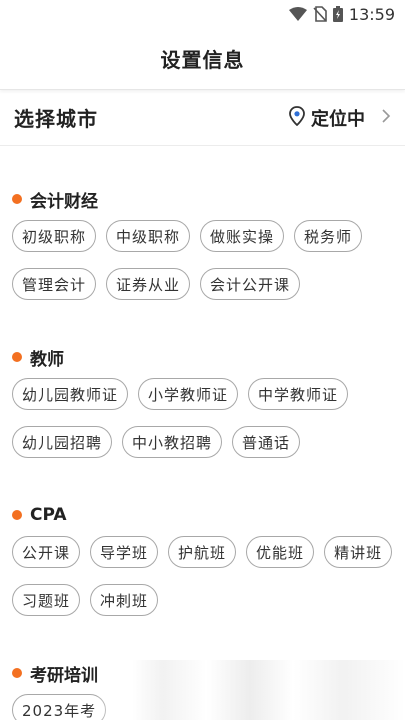 The width and height of the screenshot is (405, 720). What do you see at coordinates (297, 14) in the screenshot?
I see `wifi-icon` at bounding box center [297, 14].